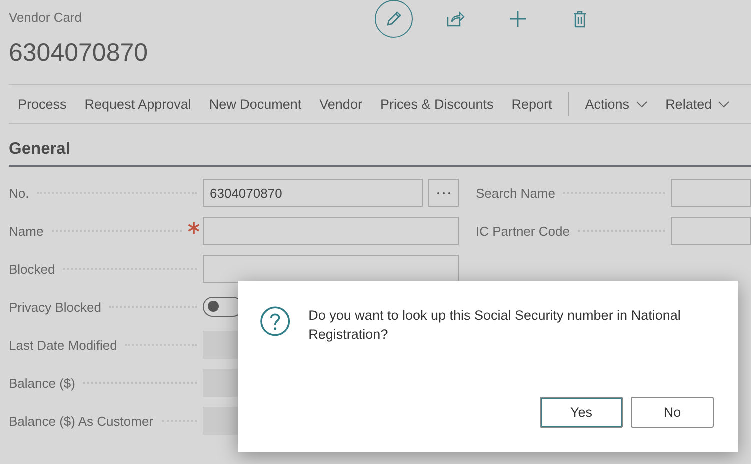  I want to click on menu-button: Actions, so click(616, 104).